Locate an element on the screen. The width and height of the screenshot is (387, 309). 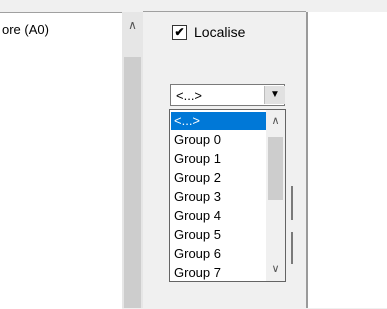
dropdown-option: Group 7 is located at coordinates (218, 273).